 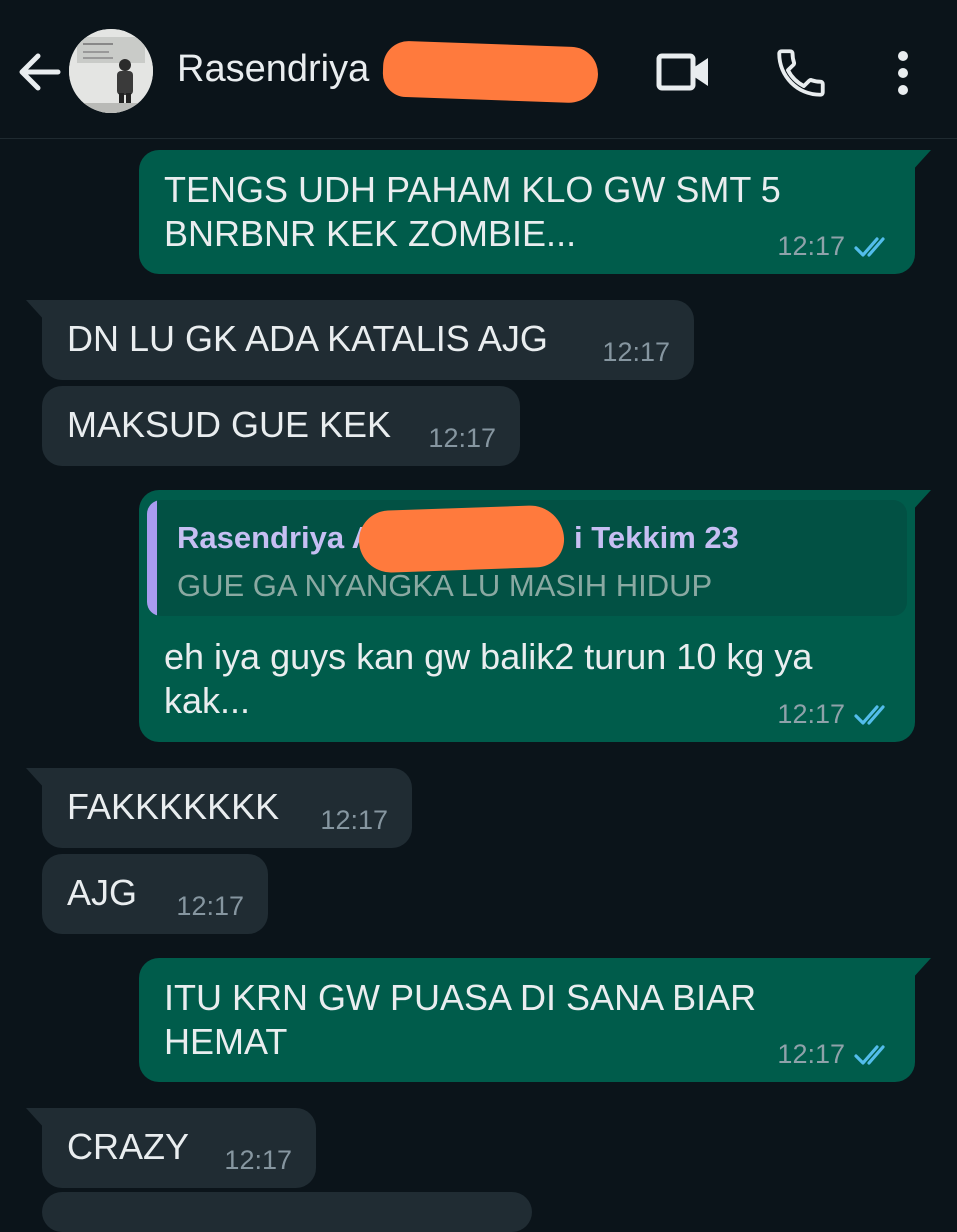 I want to click on quote-text: GUE GA NYANGKA LU MASIH HIDUP, so click(x=445, y=585).